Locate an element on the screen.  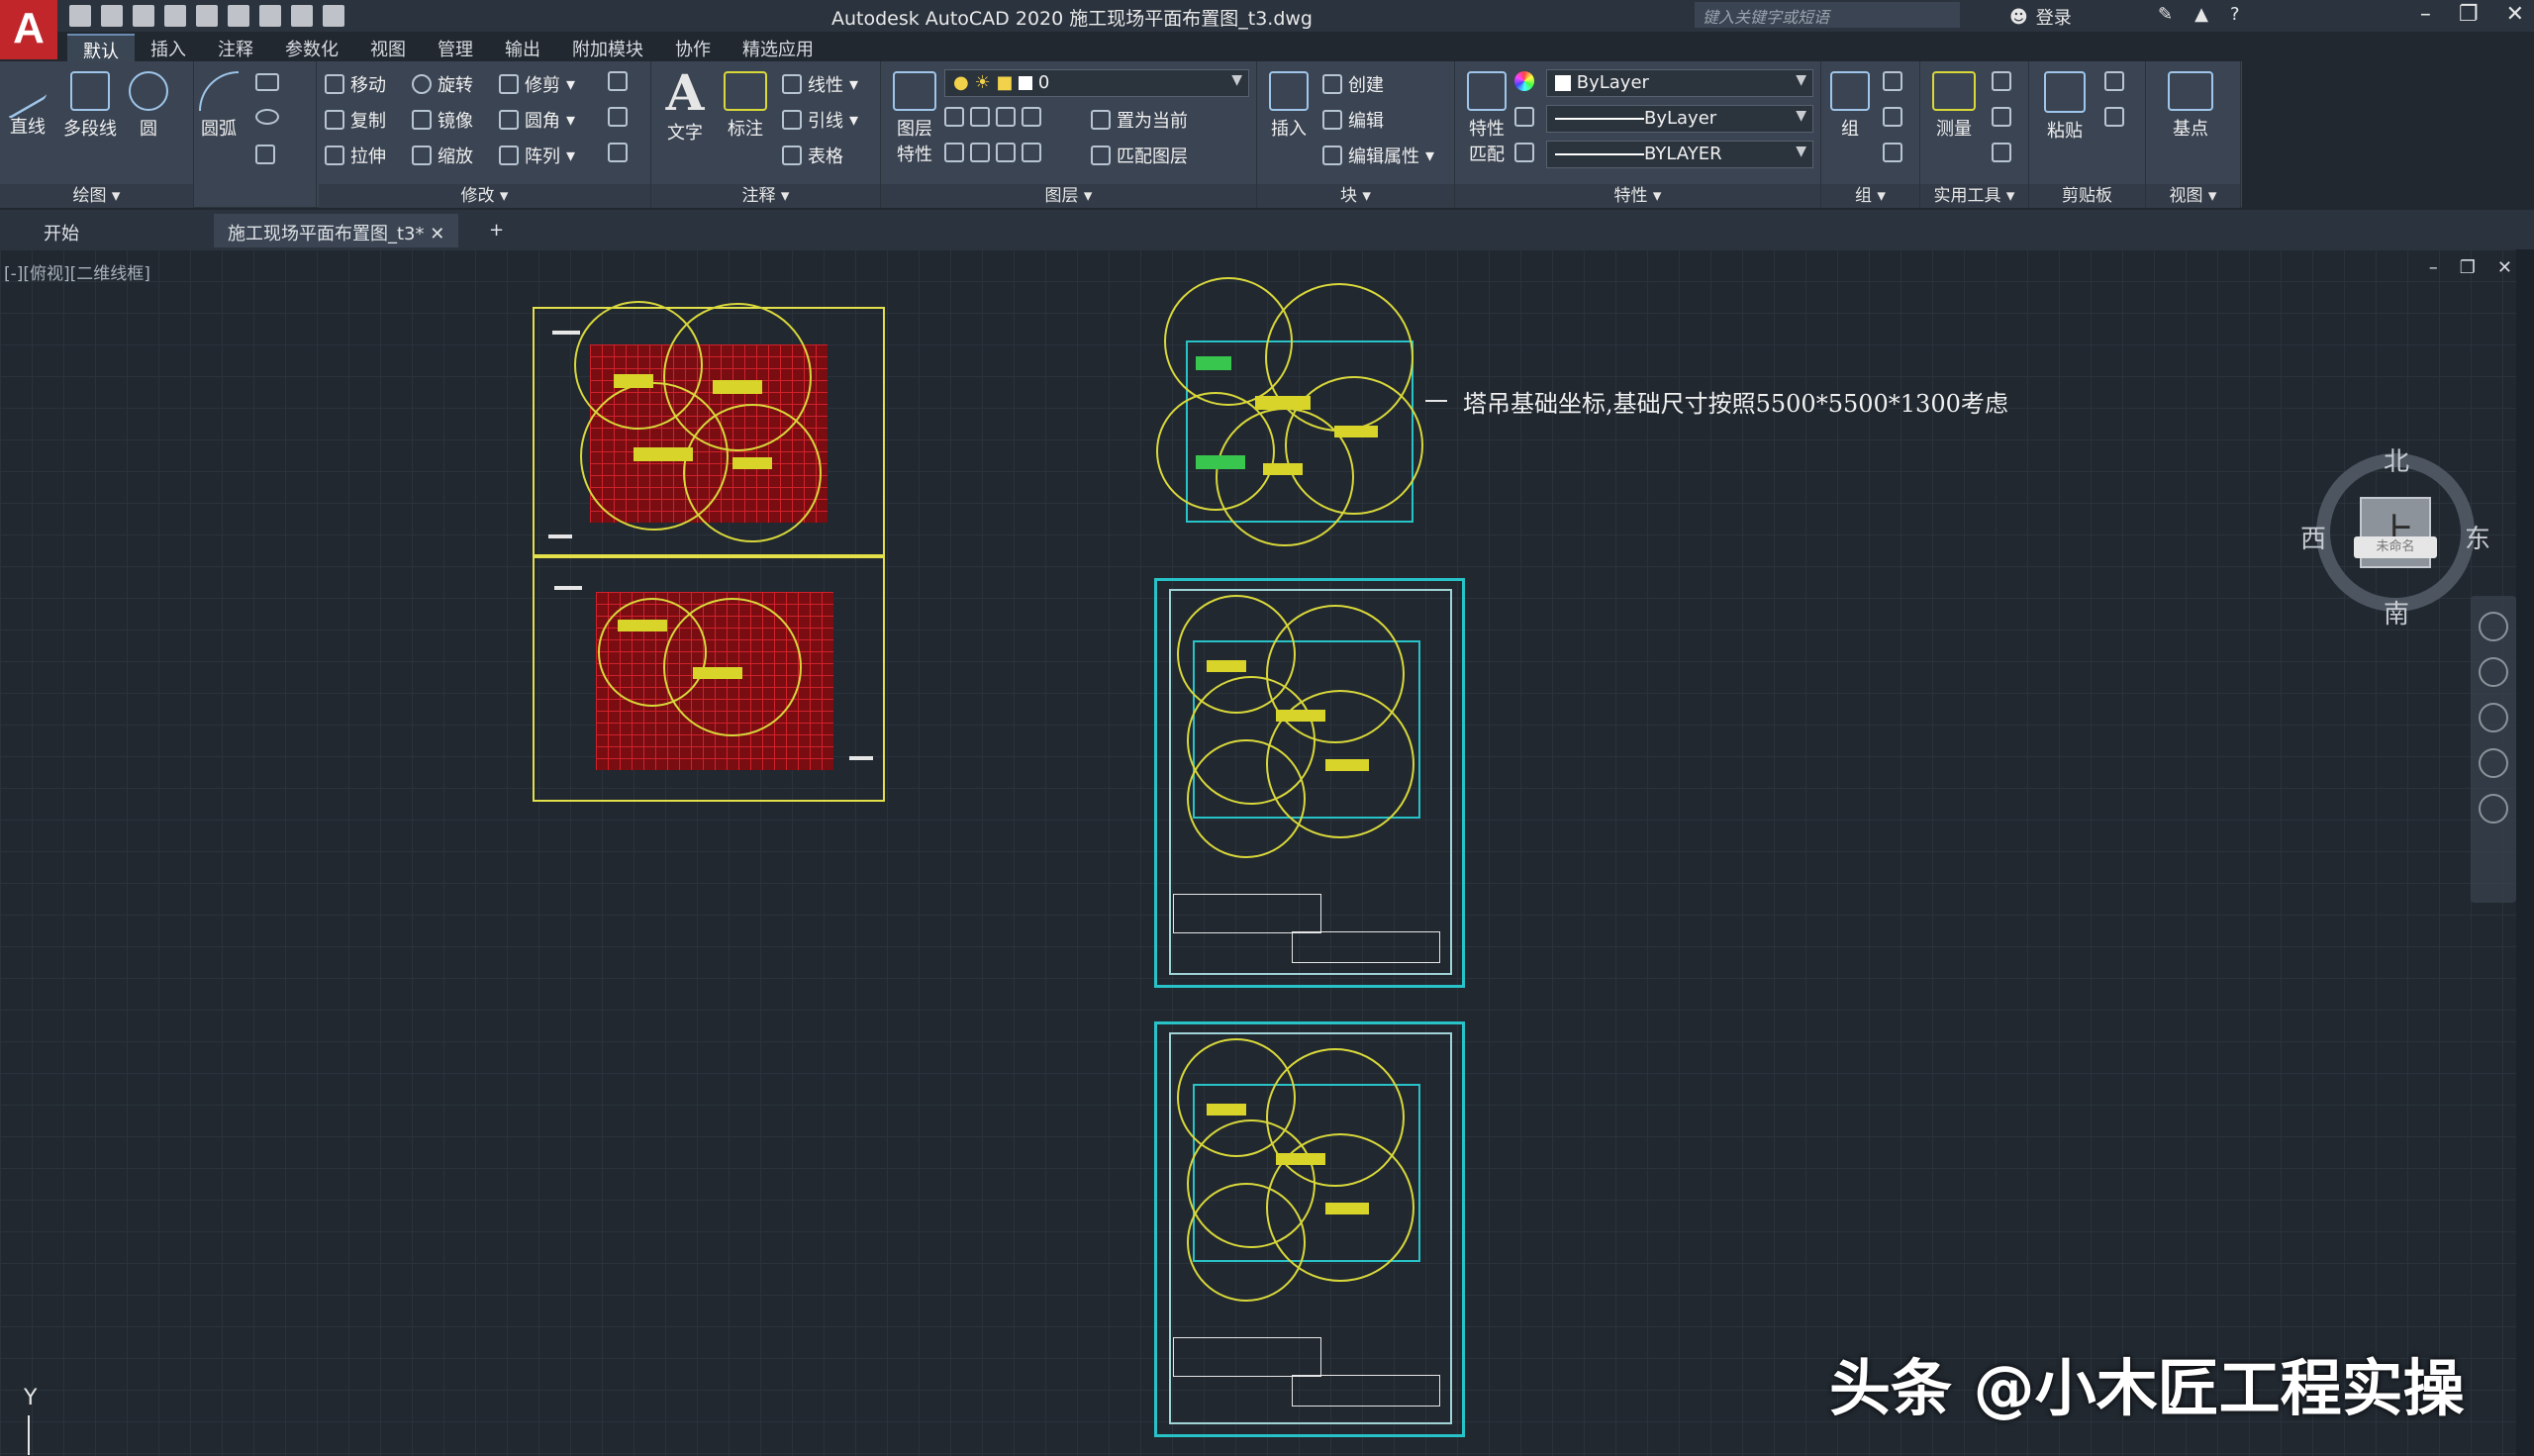
vp-close-icon: ✕ is located at coordinates (2505, 267).